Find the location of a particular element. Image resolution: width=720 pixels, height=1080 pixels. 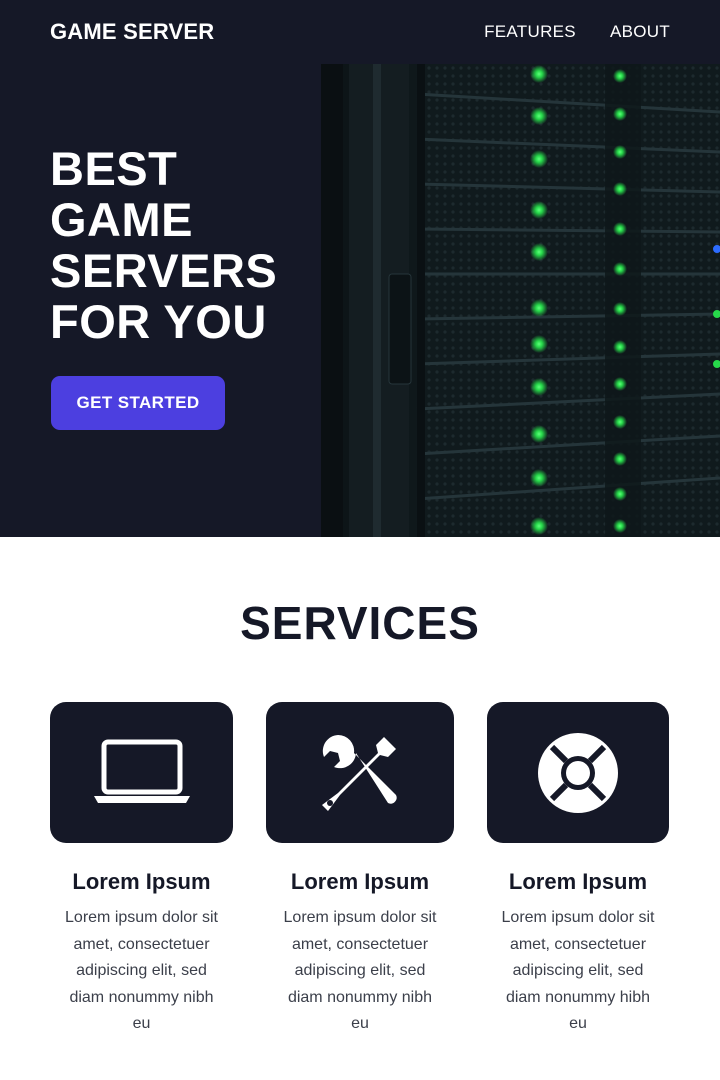

main-nav: FEATURES ABOUT is located at coordinates (577, 32).